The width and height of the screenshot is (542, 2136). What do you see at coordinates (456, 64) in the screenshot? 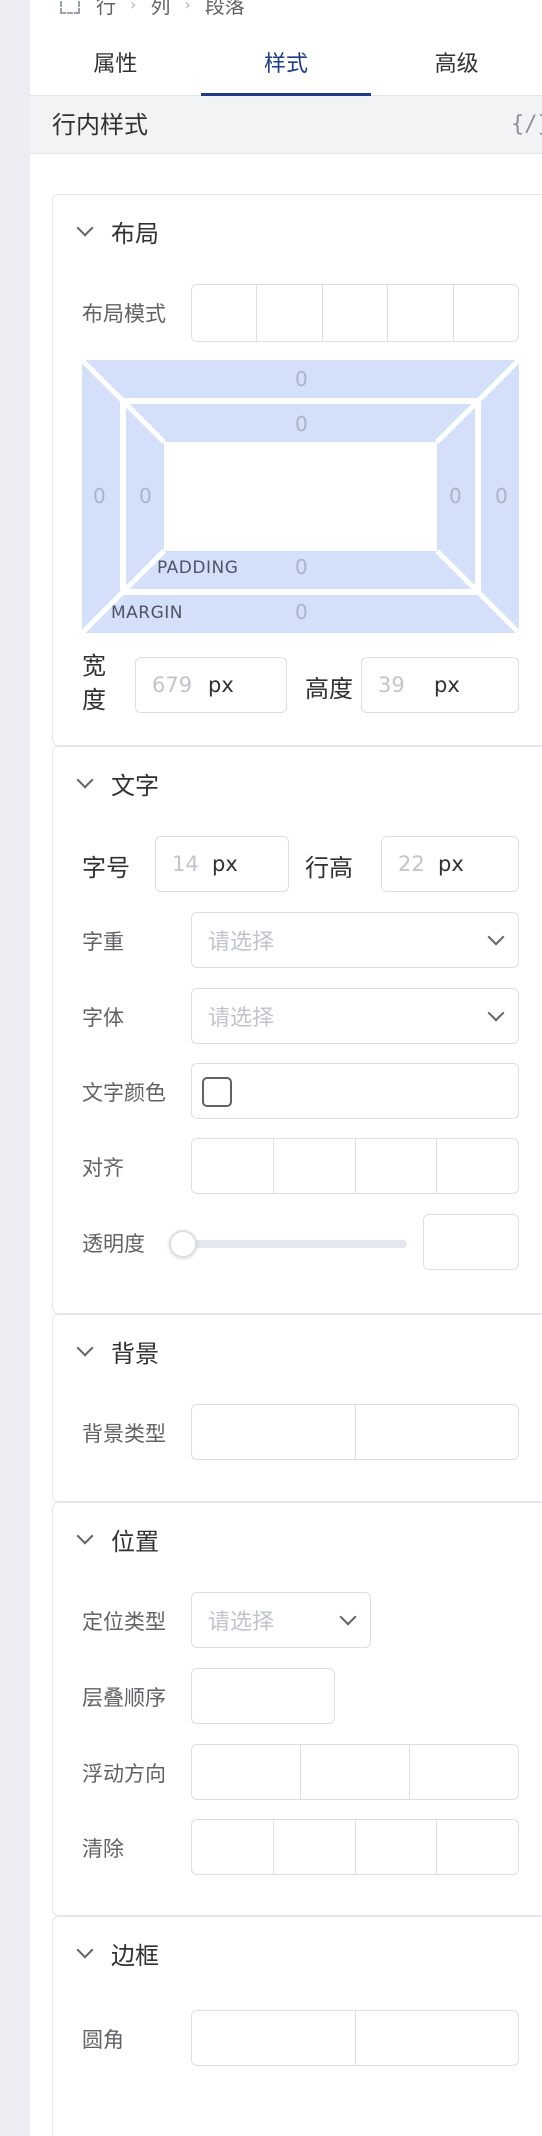
I see `tab-advanced: 高级` at bounding box center [456, 64].